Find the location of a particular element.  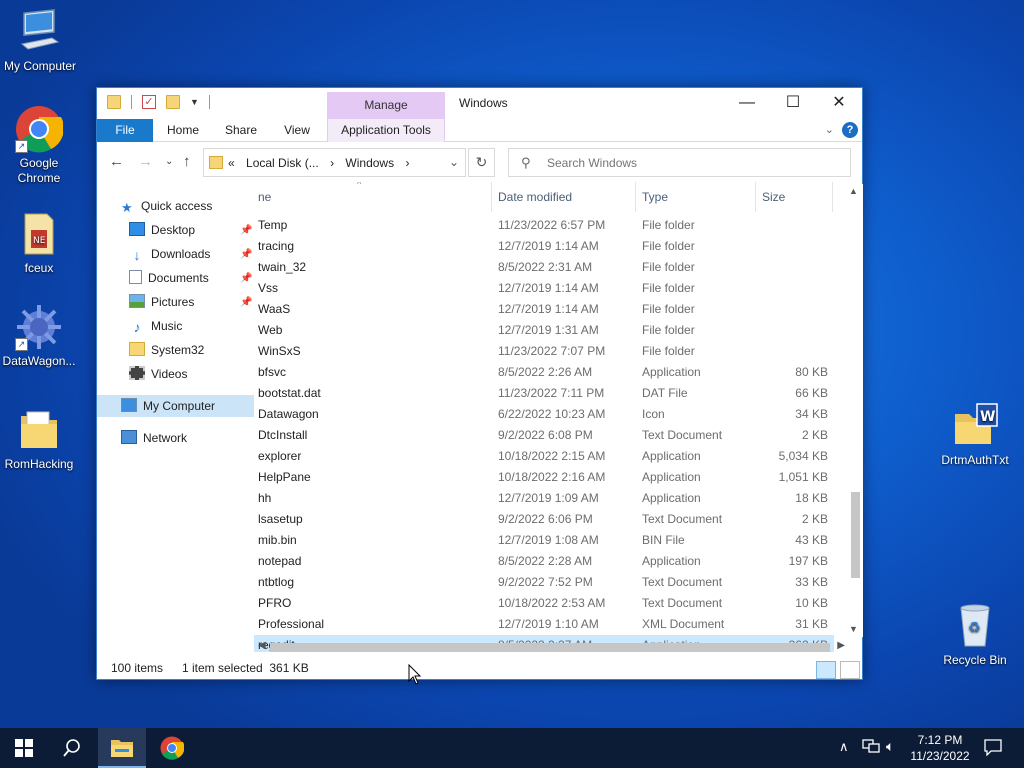

folder-icon is located at coordinates (114, 102).